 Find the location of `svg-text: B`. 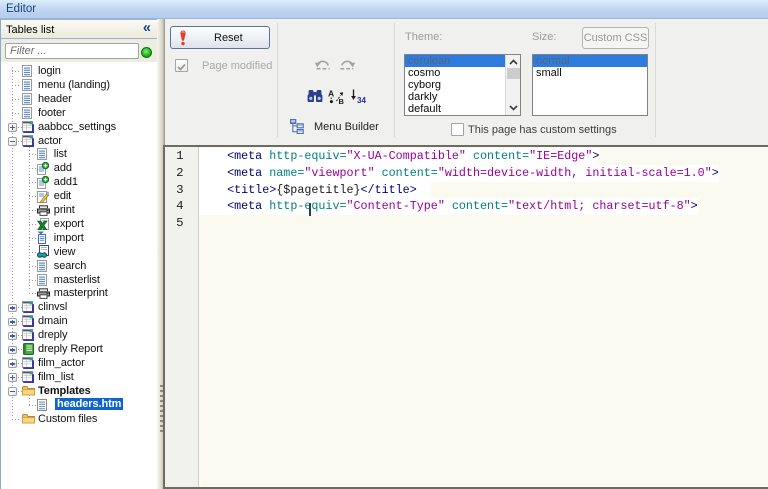

svg-text: B is located at coordinates (342, 100).